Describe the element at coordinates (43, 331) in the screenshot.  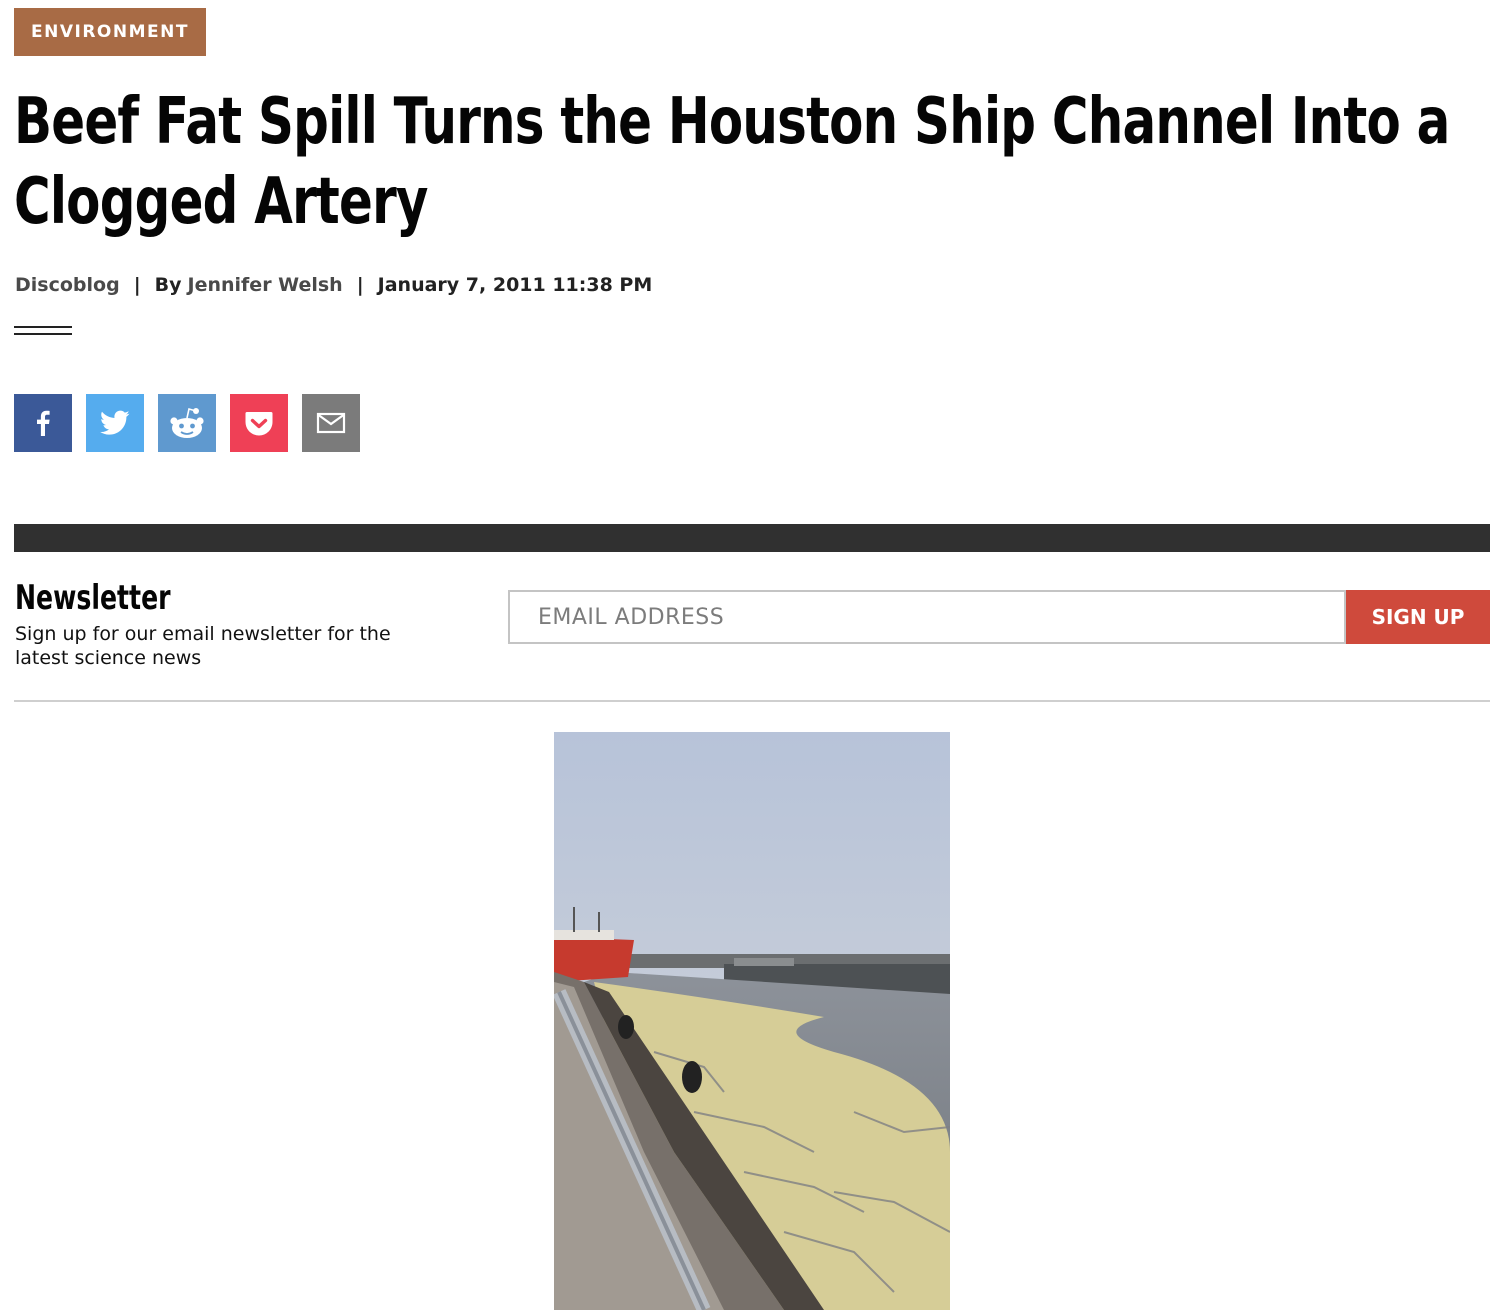
I see `double-rule-divider` at that location.